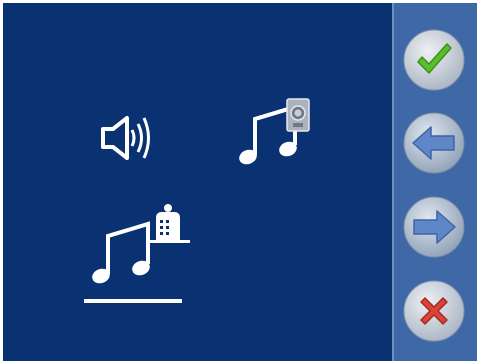 The image size is (479, 364). I want to click on selection-underline, so click(133, 301).